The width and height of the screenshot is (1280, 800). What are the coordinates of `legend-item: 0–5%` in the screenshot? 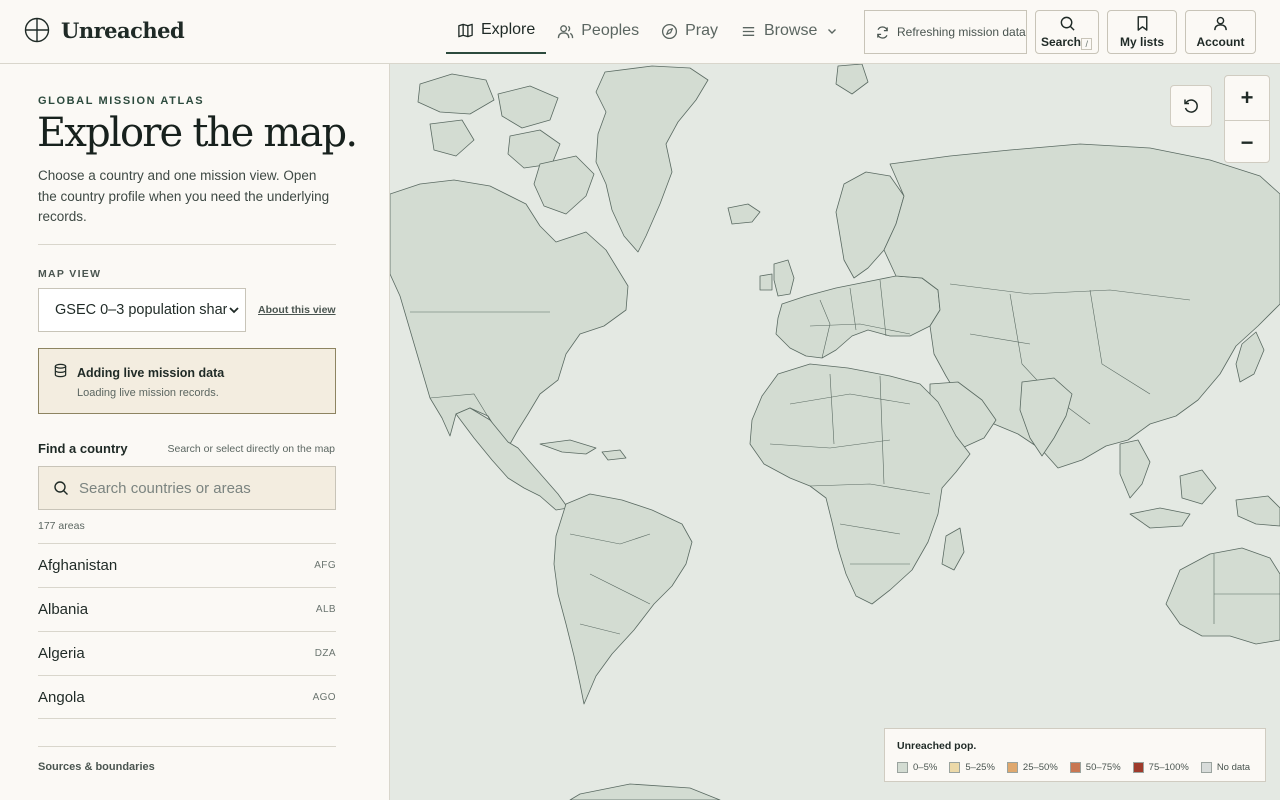 It's located at (917, 767).